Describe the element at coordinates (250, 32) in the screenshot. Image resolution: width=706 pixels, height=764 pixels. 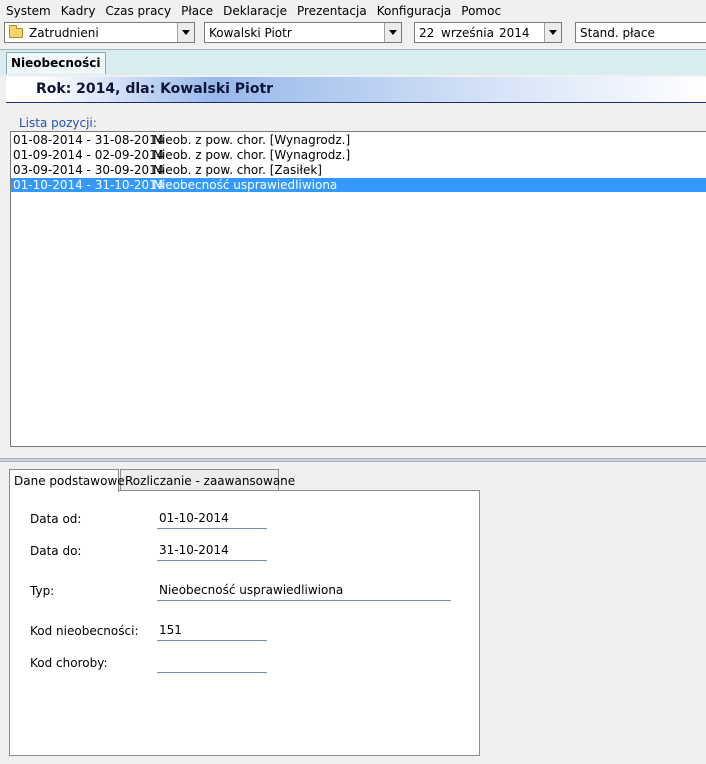
I see `employee-combo-value: Kowalski Piotr` at that location.